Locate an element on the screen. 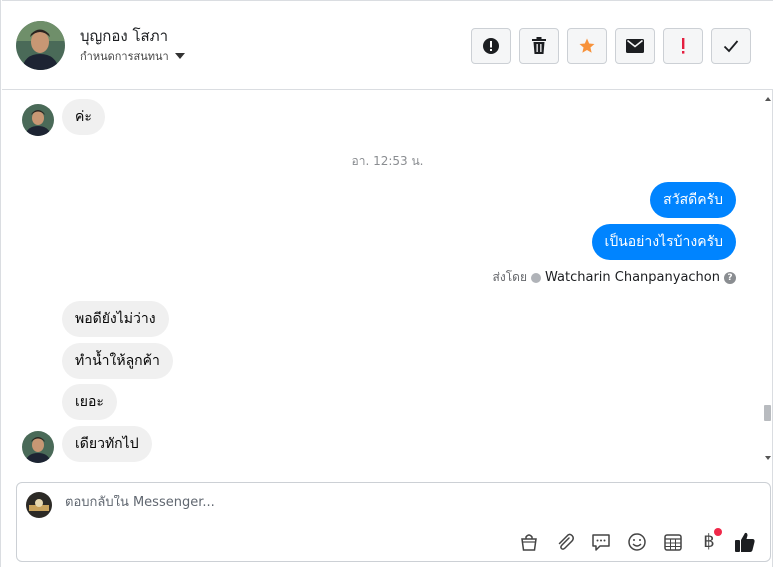 This screenshot has height=567, width=773. incoming-message: ทำน้ำให้ลูกค้า is located at coordinates (117, 361).